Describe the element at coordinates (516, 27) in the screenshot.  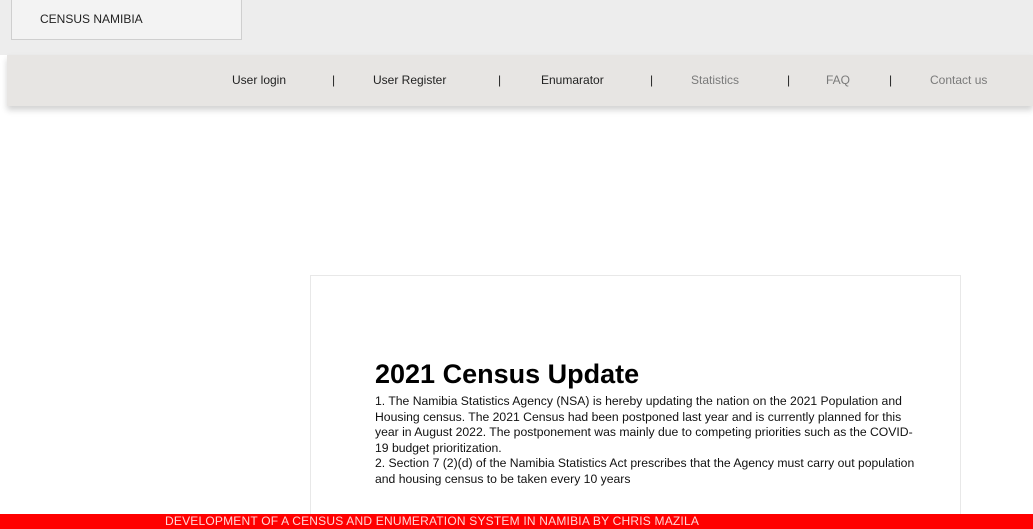
I see `top-header: CENSUS NAMIBIA` at that location.